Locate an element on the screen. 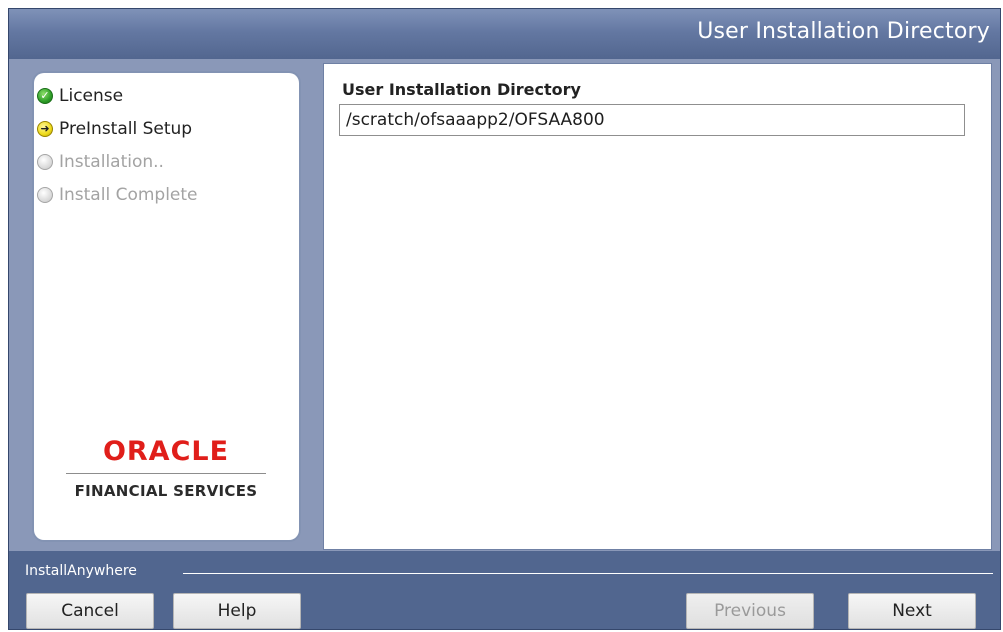  install-directory-input is located at coordinates (652, 120).